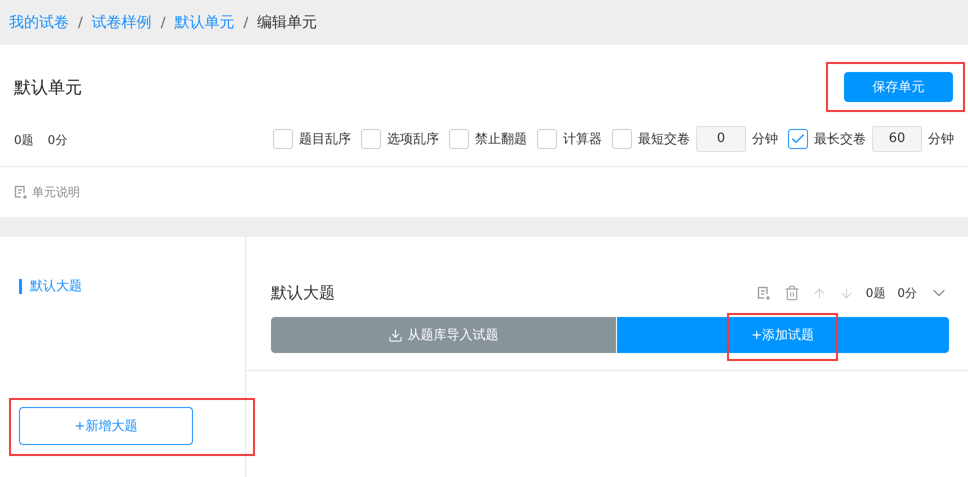  What do you see at coordinates (325, 139) in the screenshot?
I see `option-label: 题目乱序` at bounding box center [325, 139].